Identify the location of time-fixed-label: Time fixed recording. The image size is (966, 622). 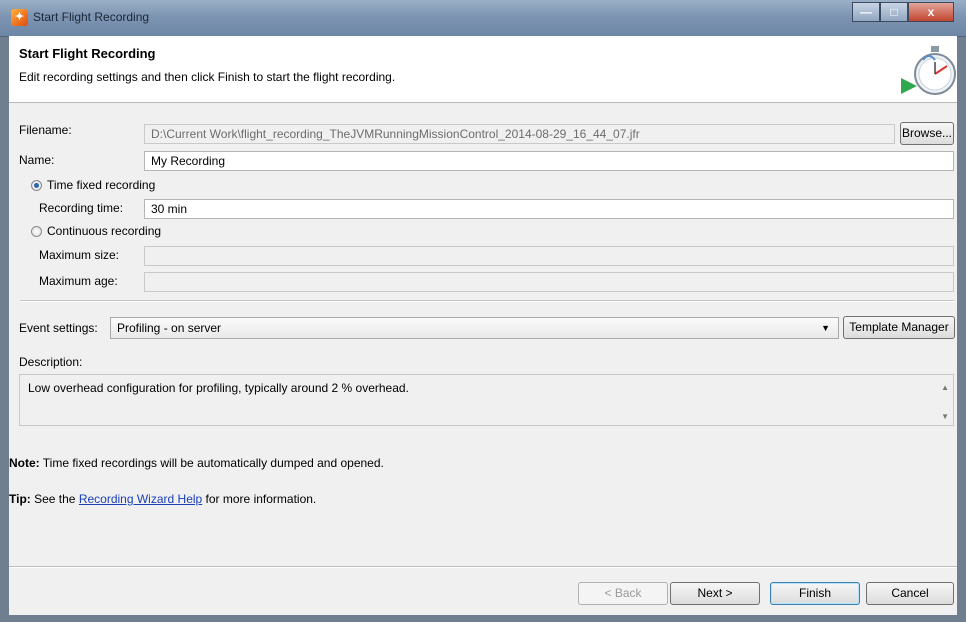
(101, 185).